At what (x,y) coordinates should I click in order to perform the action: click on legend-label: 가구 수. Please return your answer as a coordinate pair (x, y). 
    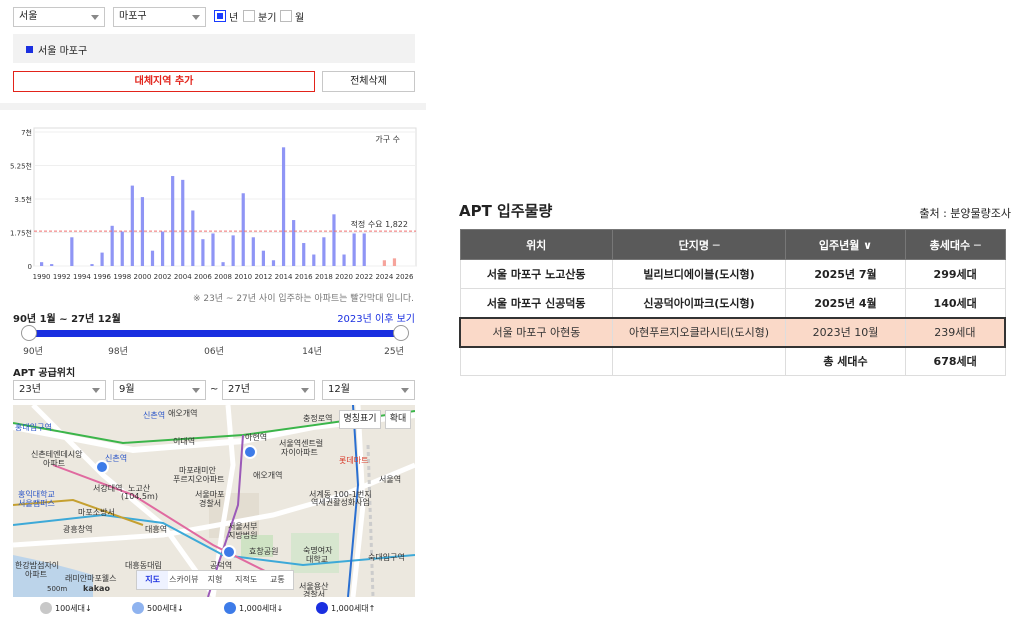
    Looking at the image, I should click on (387, 139).